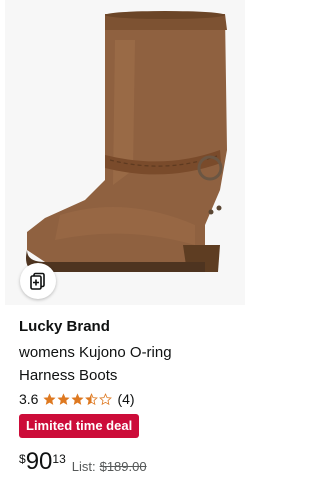  Describe the element at coordinates (29, 399) in the screenshot. I see `rating-value: 3.6` at that location.